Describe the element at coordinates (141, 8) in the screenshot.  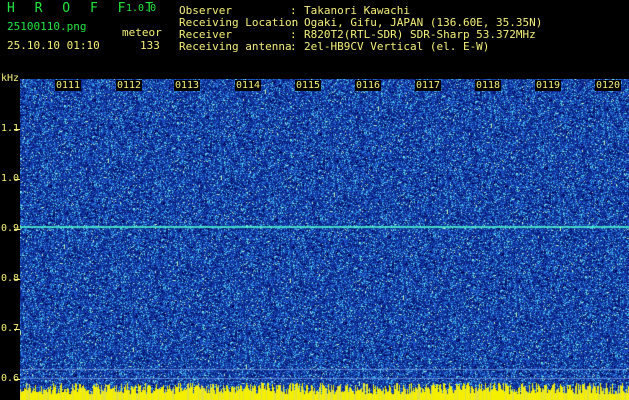
I see `app-version: 1.0.0` at that location.